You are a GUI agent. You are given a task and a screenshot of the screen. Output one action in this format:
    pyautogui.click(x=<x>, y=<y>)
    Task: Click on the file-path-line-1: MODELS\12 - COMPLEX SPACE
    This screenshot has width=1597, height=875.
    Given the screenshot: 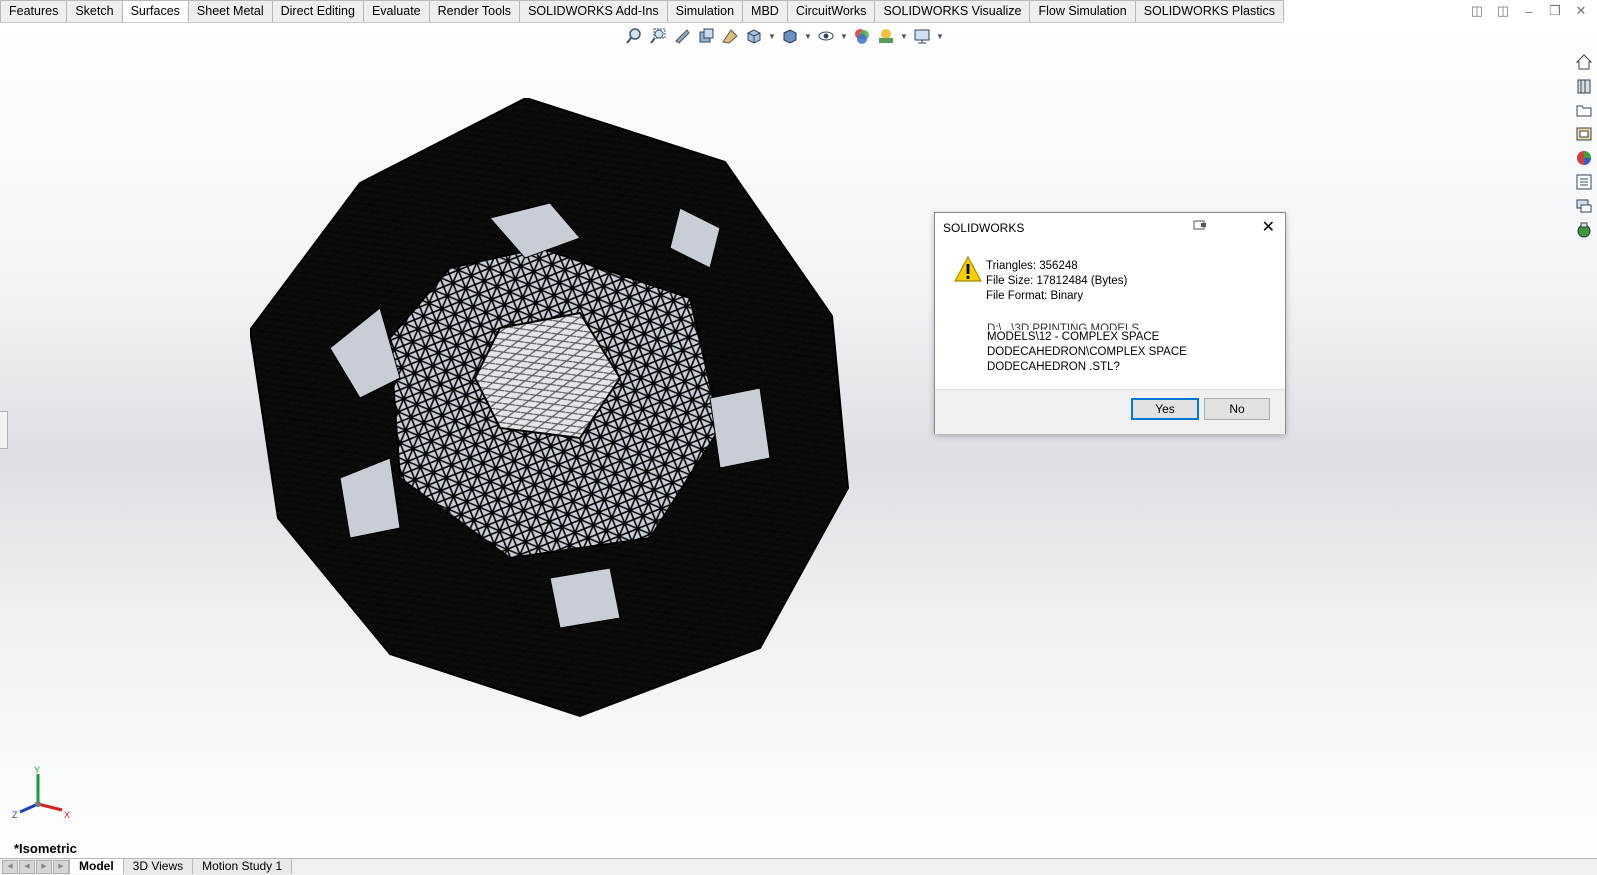 What is the action you would take?
    pyautogui.click(x=1073, y=337)
    